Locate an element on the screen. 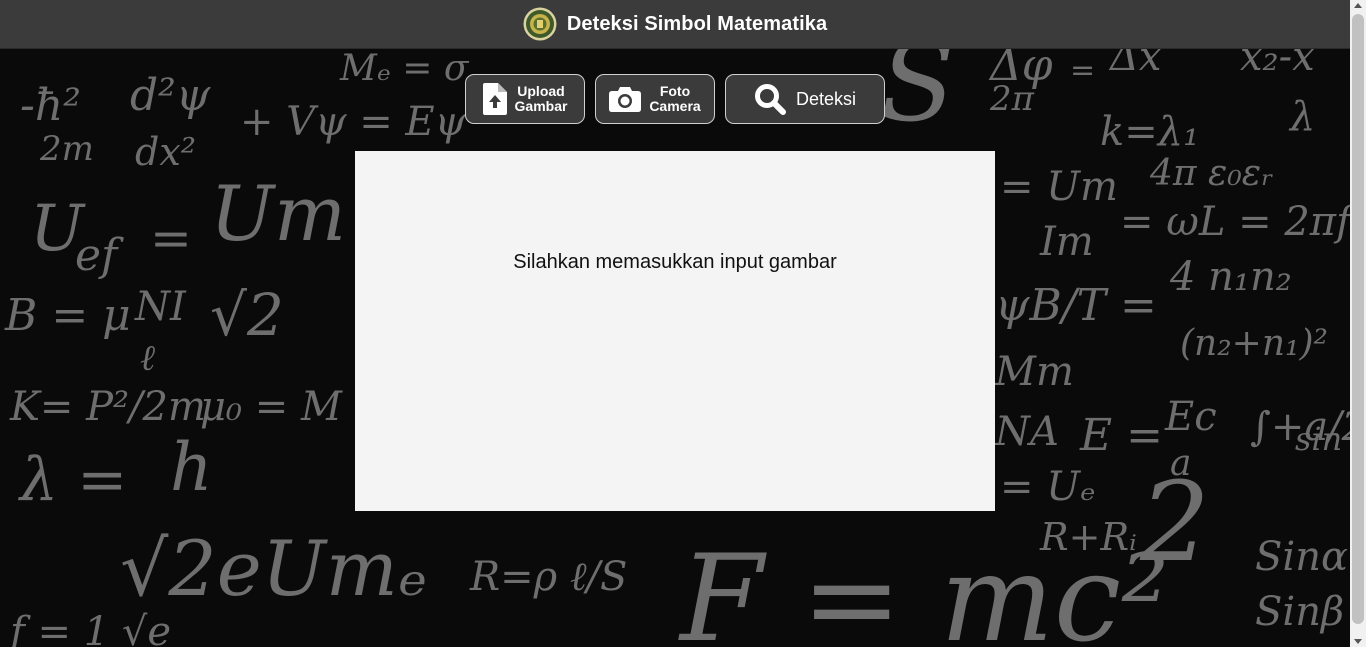 The height and width of the screenshot is (647, 1366). svg-text: 4π ε₀εᵣ is located at coordinates (1211, 173).